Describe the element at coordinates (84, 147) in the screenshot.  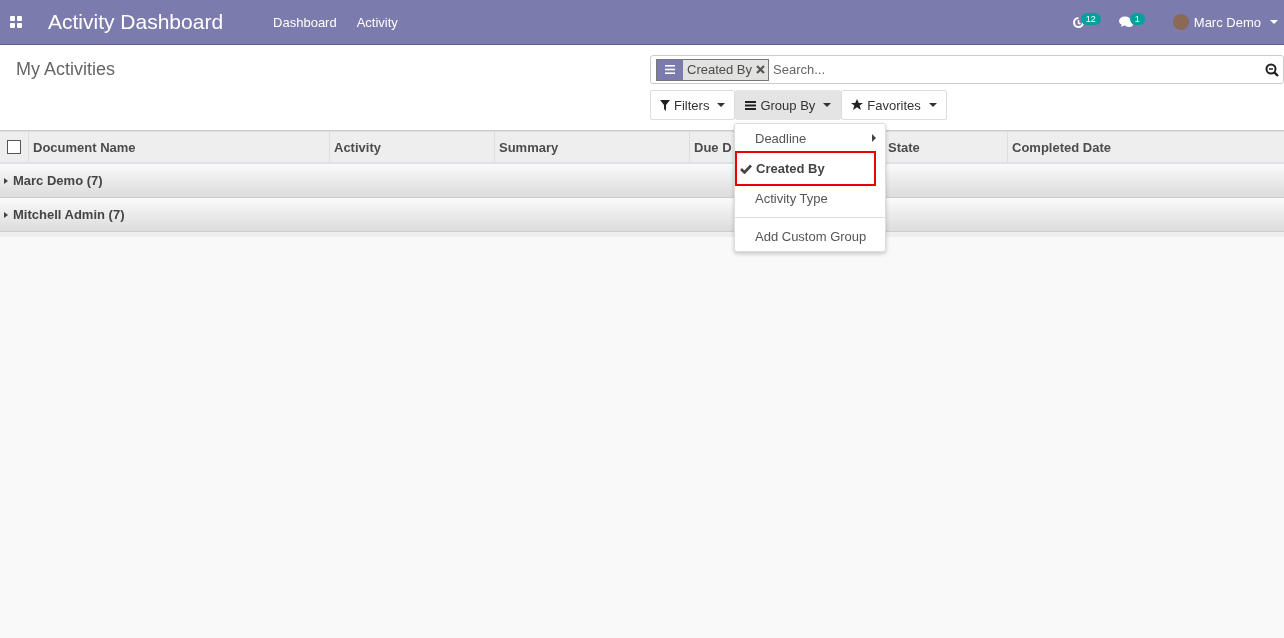
I see `column-header: Document Name` at that location.